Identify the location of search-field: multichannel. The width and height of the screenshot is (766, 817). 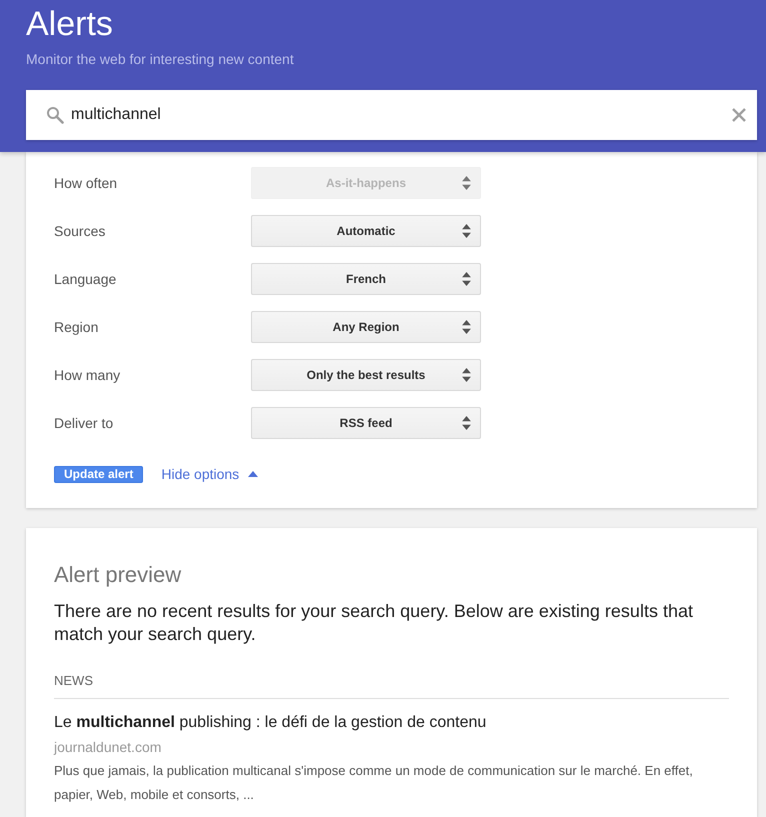
(391, 115).